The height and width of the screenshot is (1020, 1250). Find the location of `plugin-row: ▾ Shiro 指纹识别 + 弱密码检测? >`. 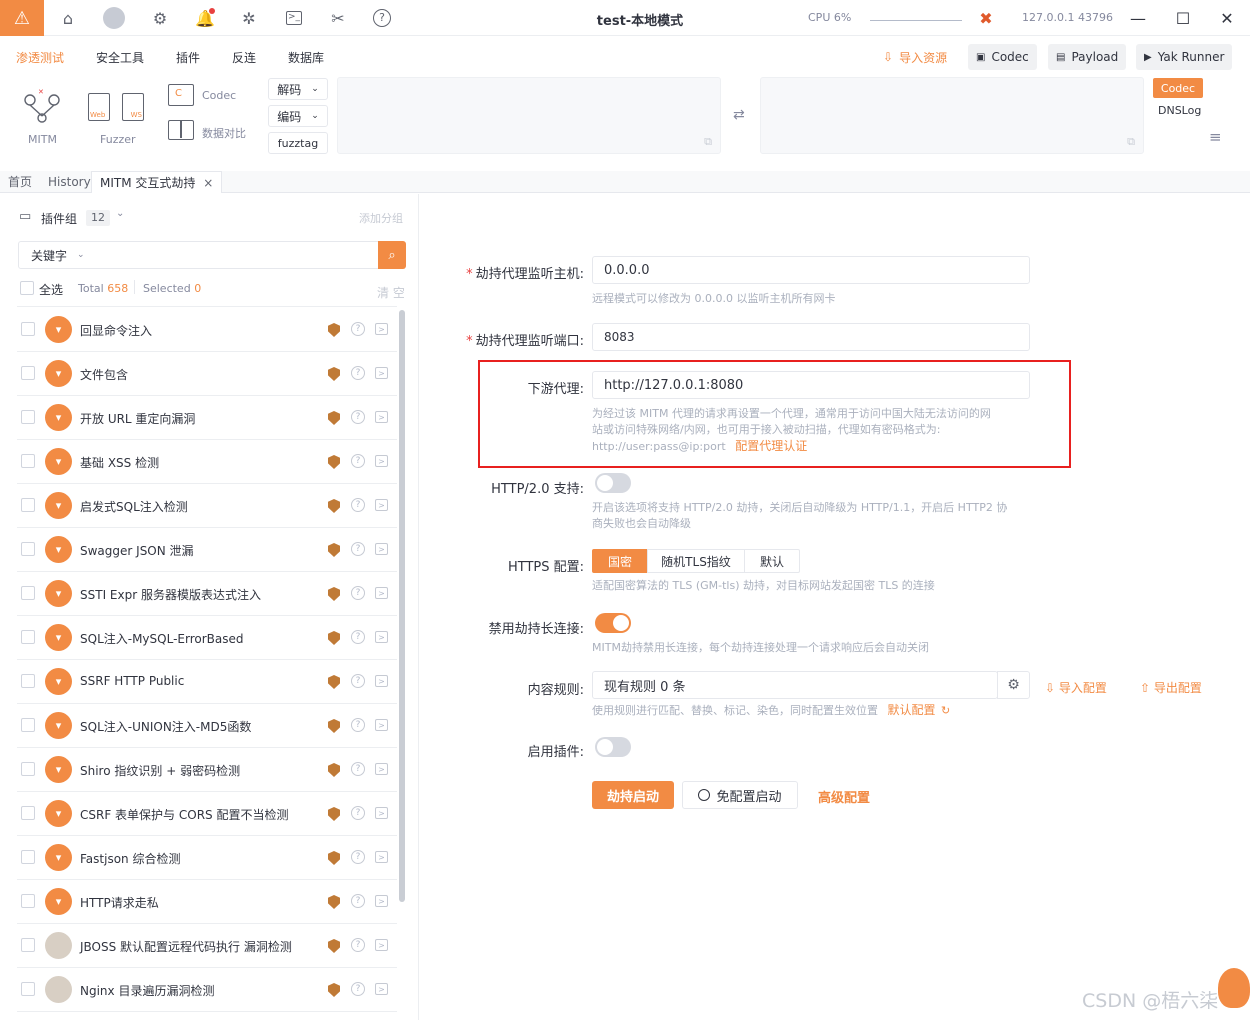

plugin-row: ▾ Shiro 指纹识别 + 弱密码检测? > is located at coordinates (207, 770).